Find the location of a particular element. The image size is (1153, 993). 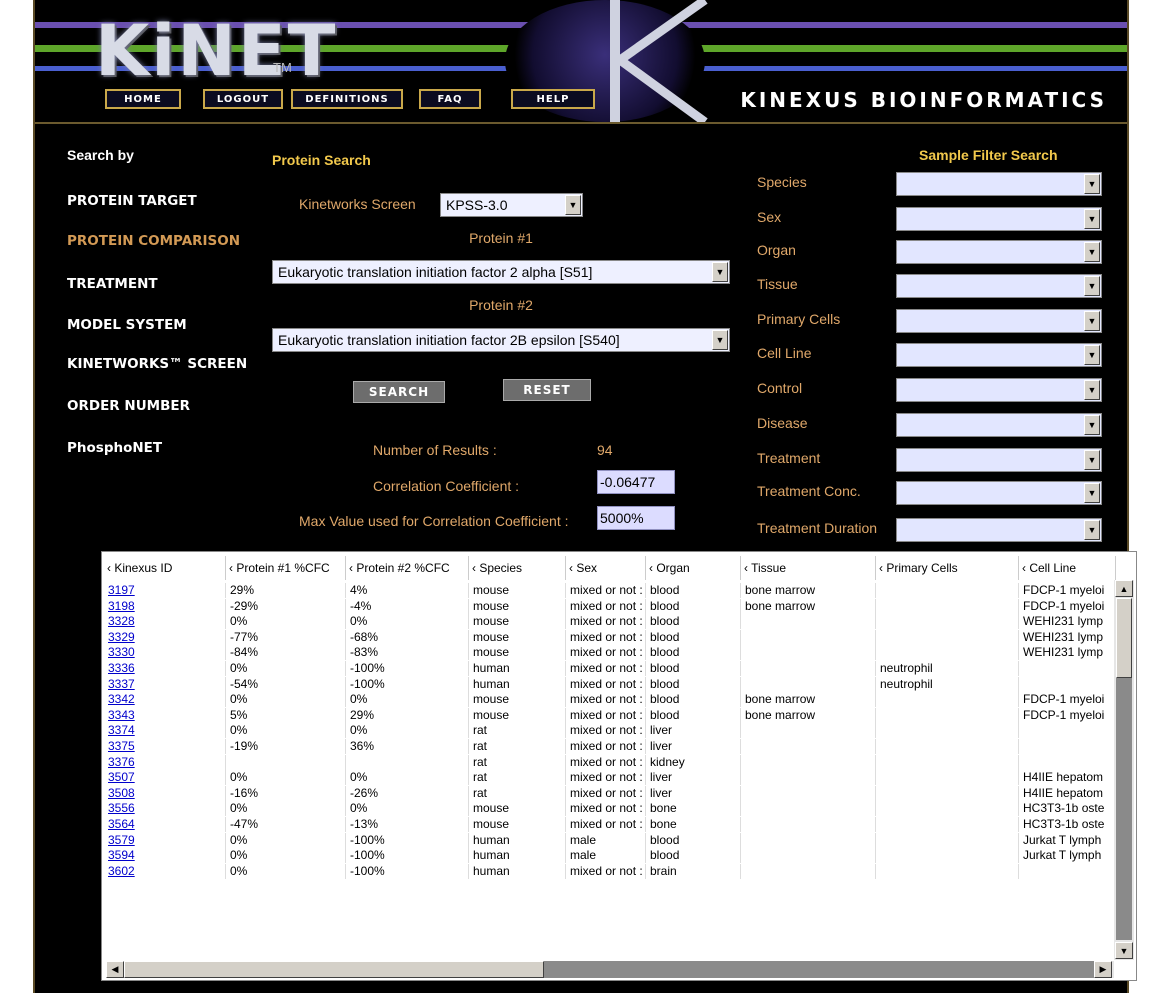

vertical-scrollbar: ▲ ▼ is located at coordinates (1124, 770).